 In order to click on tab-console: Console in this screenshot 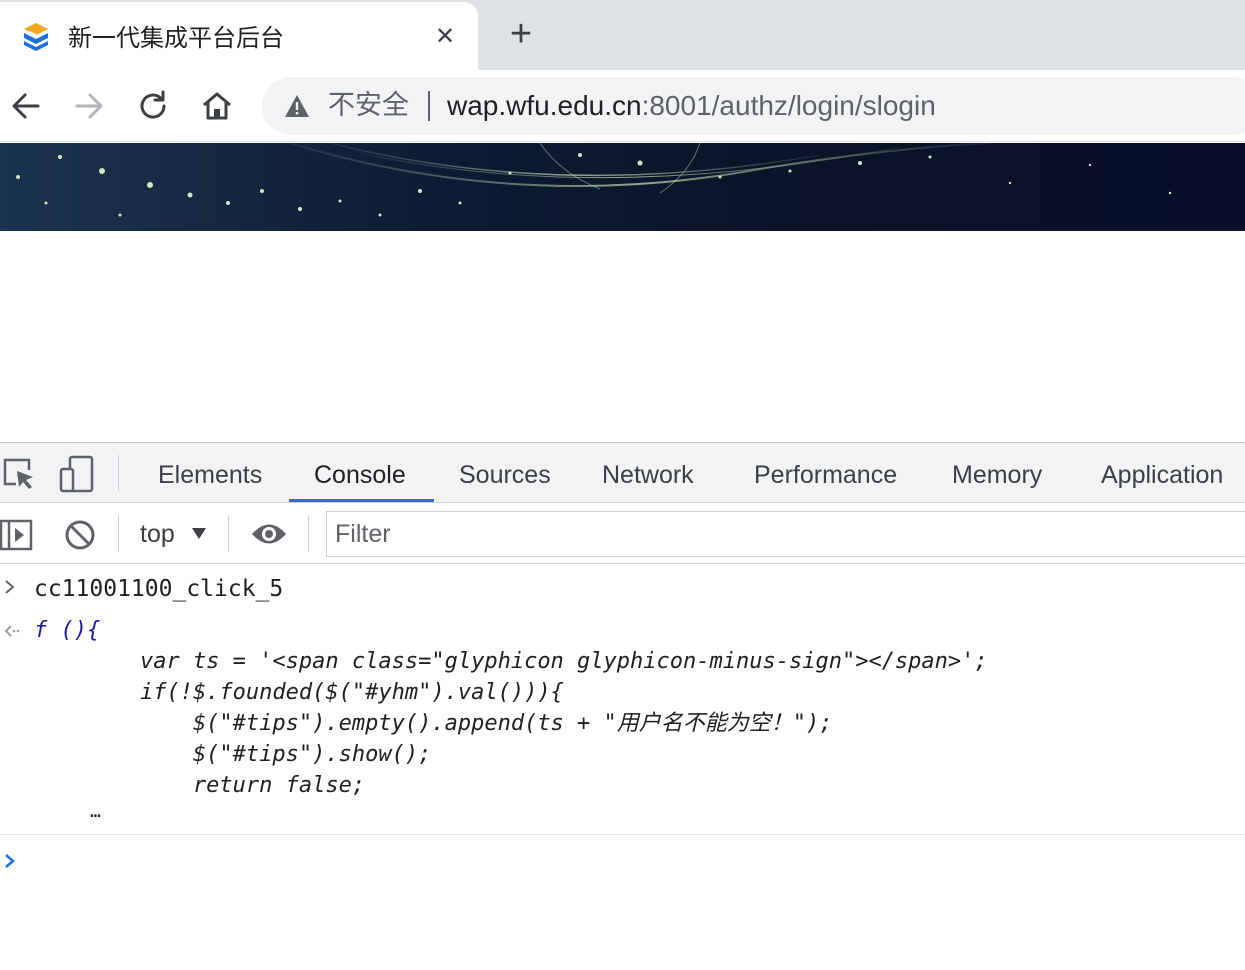, I will do `click(360, 475)`.